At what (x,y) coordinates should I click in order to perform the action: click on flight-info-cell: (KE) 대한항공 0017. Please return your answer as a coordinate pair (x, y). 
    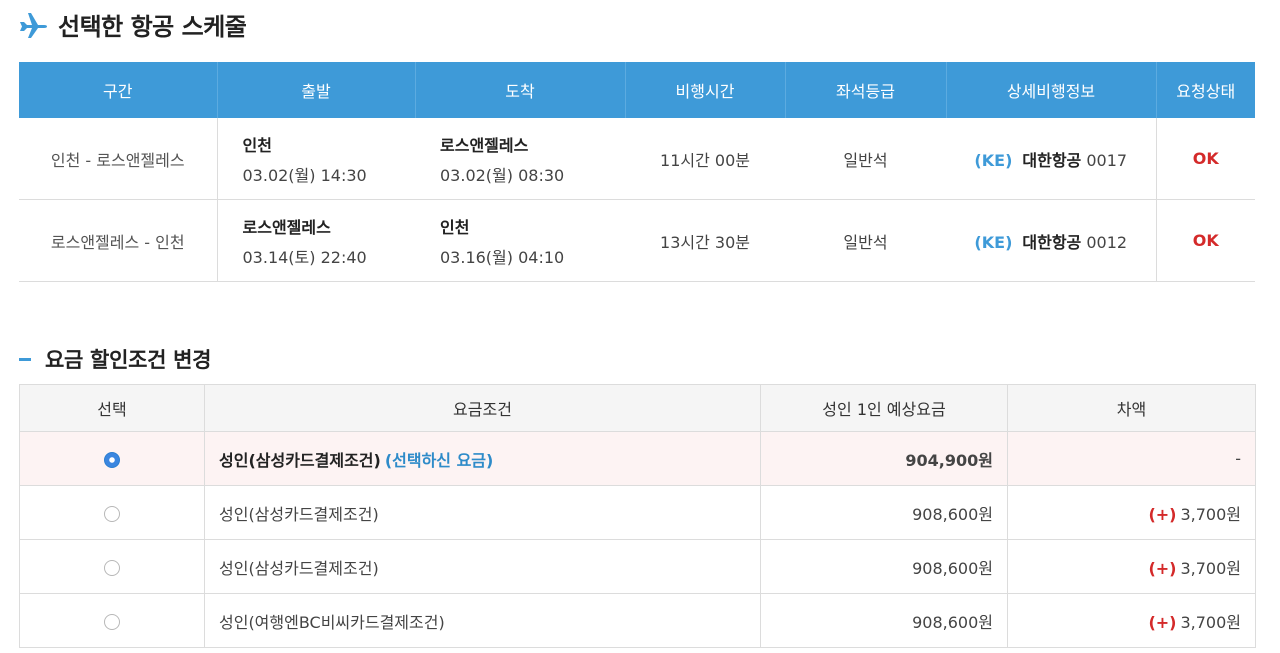
    Looking at the image, I should click on (1051, 159).